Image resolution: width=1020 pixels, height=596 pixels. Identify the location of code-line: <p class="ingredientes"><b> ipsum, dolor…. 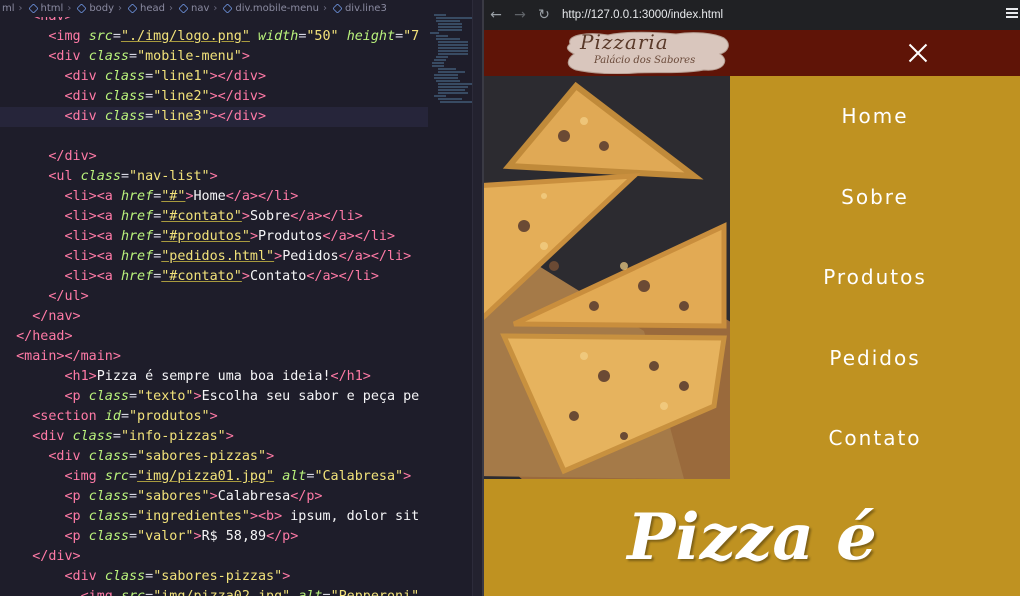
(214, 517).